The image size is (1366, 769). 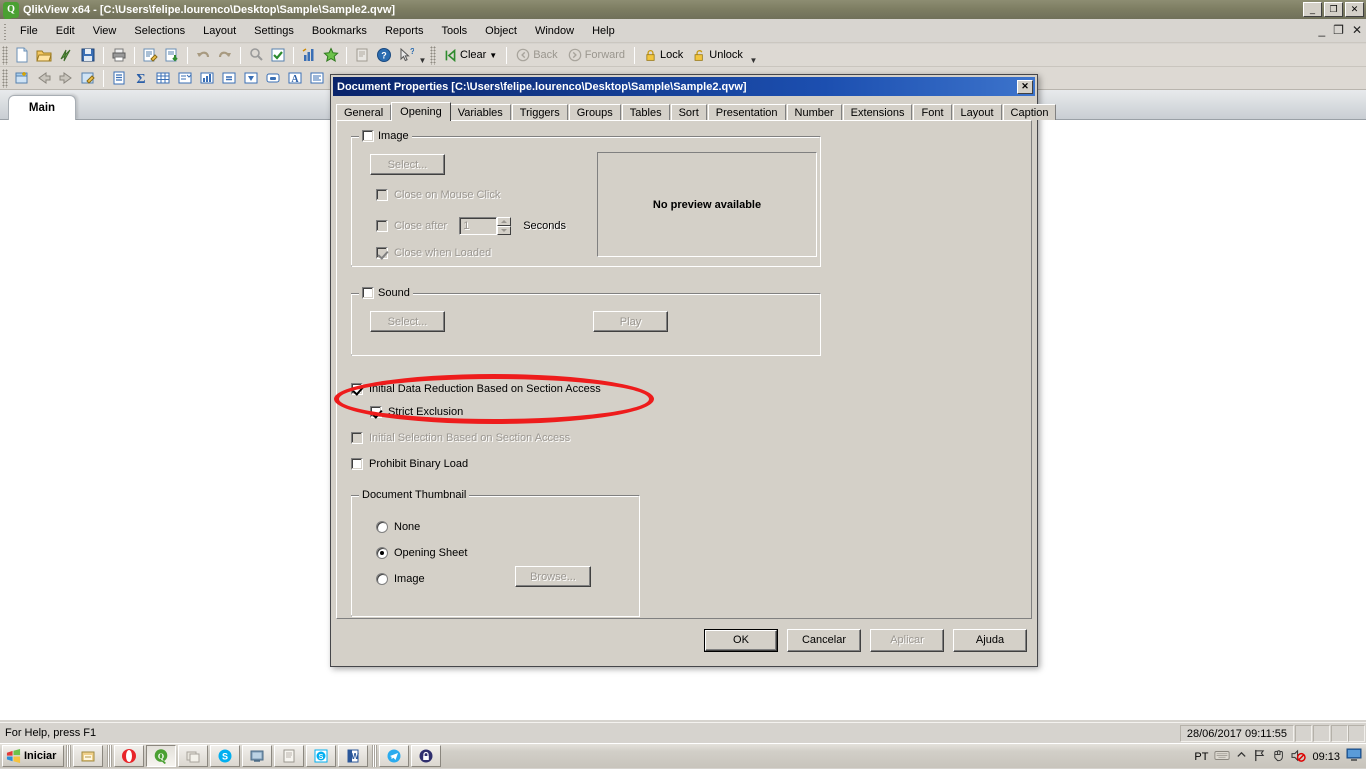 What do you see at coordinates (193, 756) in the screenshot?
I see `file-manager-icon` at bounding box center [193, 756].